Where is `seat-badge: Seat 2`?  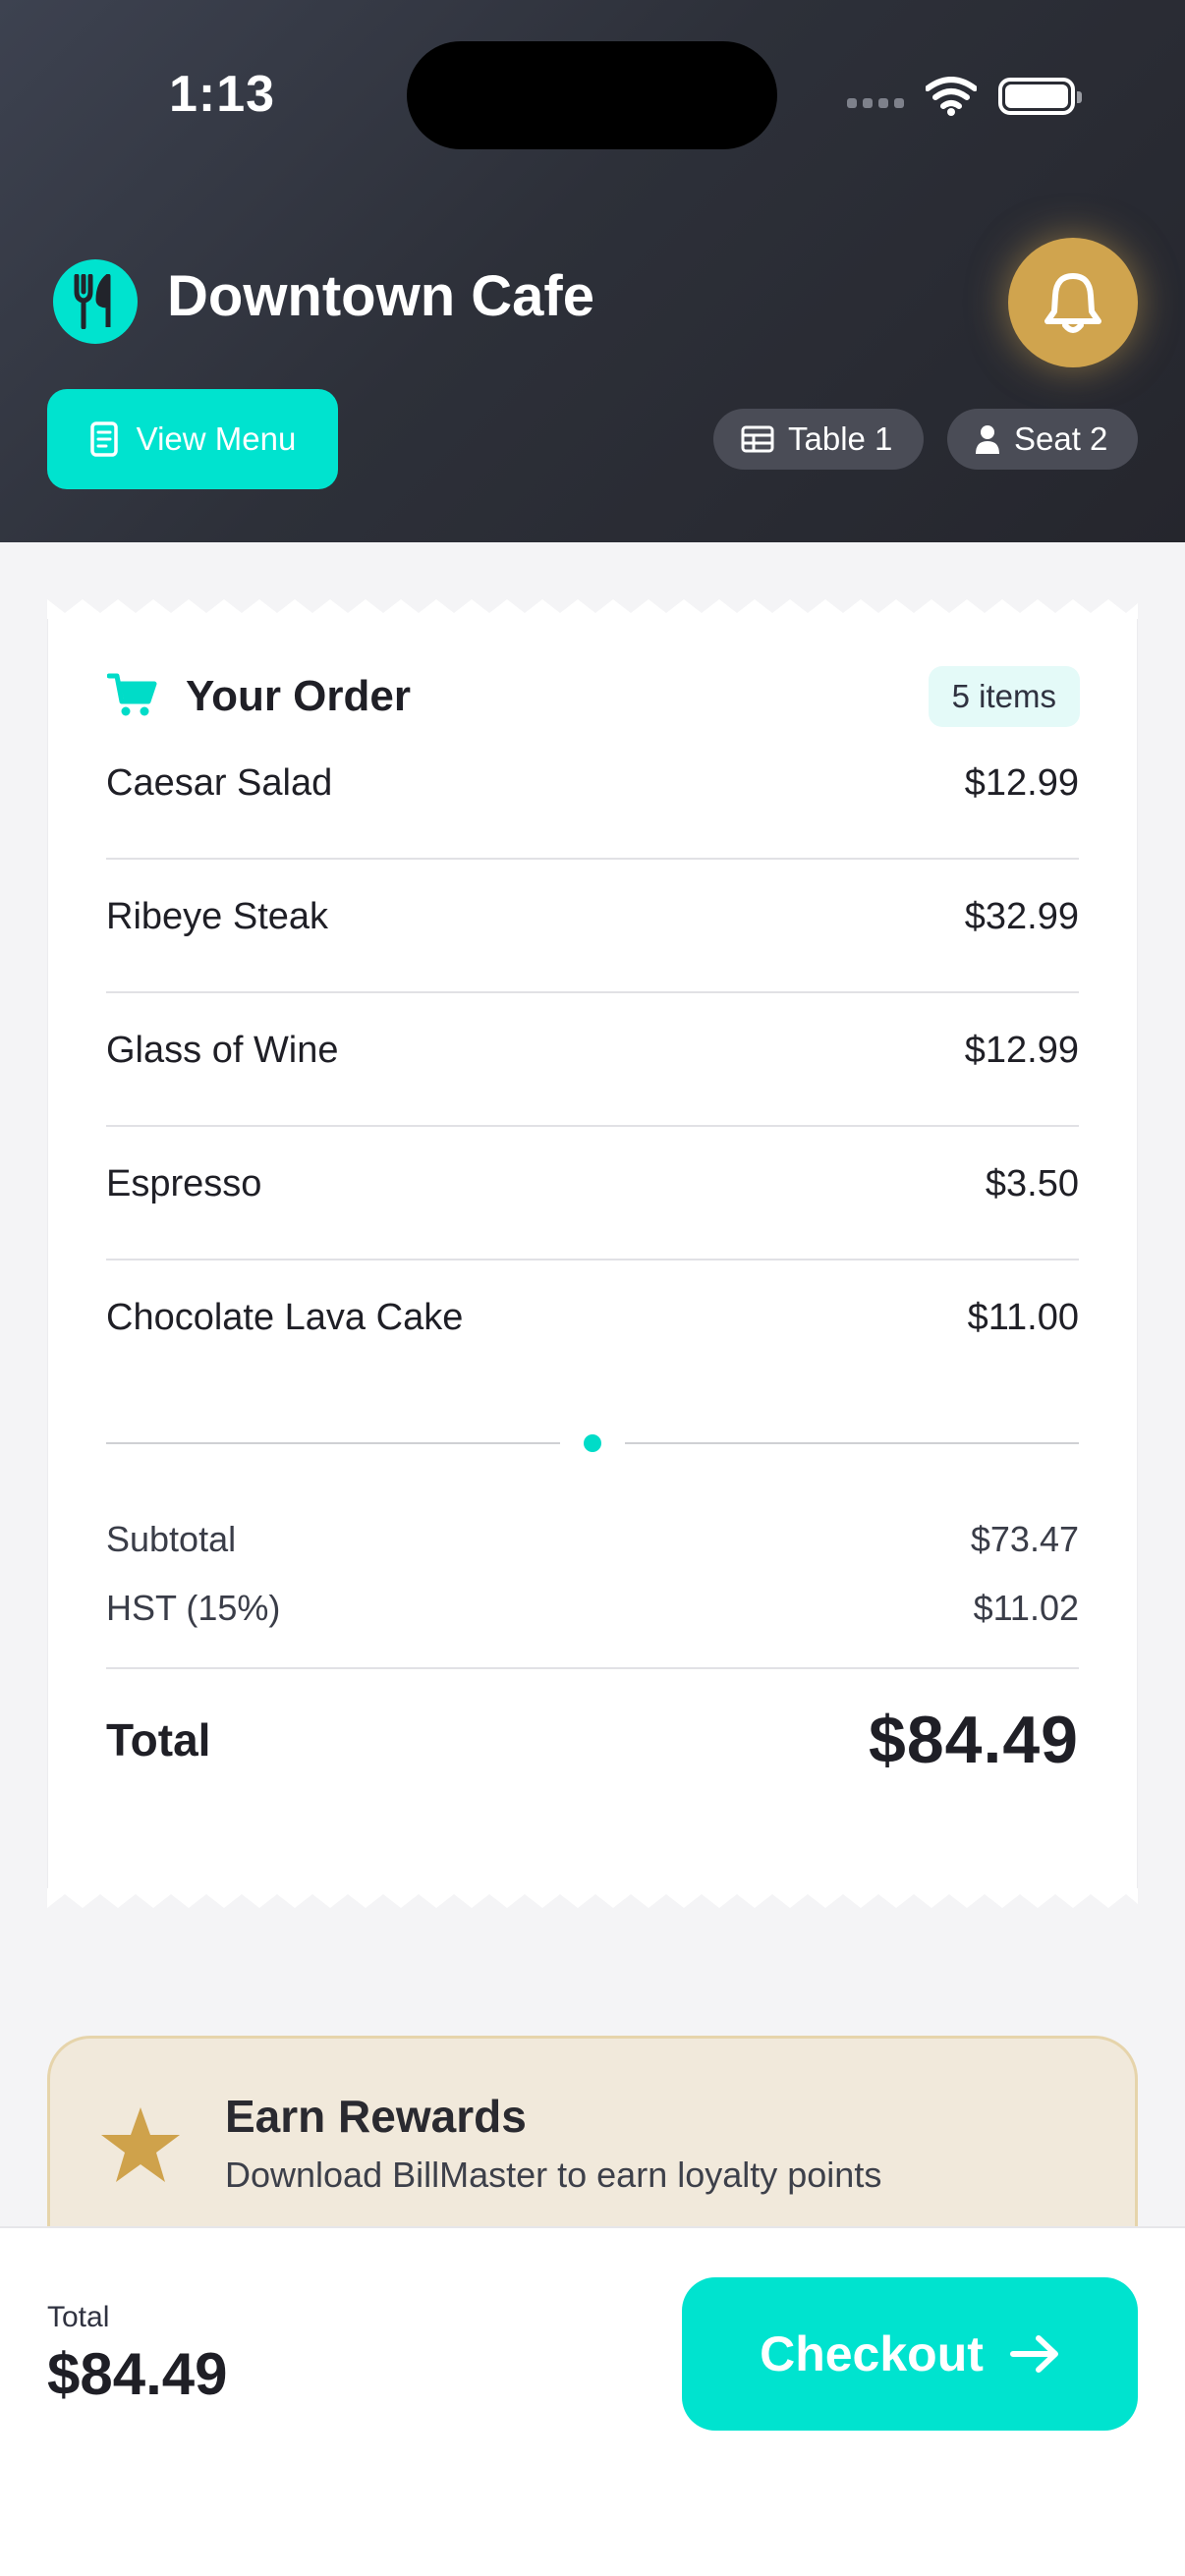 seat-badge: Seat 2 is located at coordinates (1042, 439).